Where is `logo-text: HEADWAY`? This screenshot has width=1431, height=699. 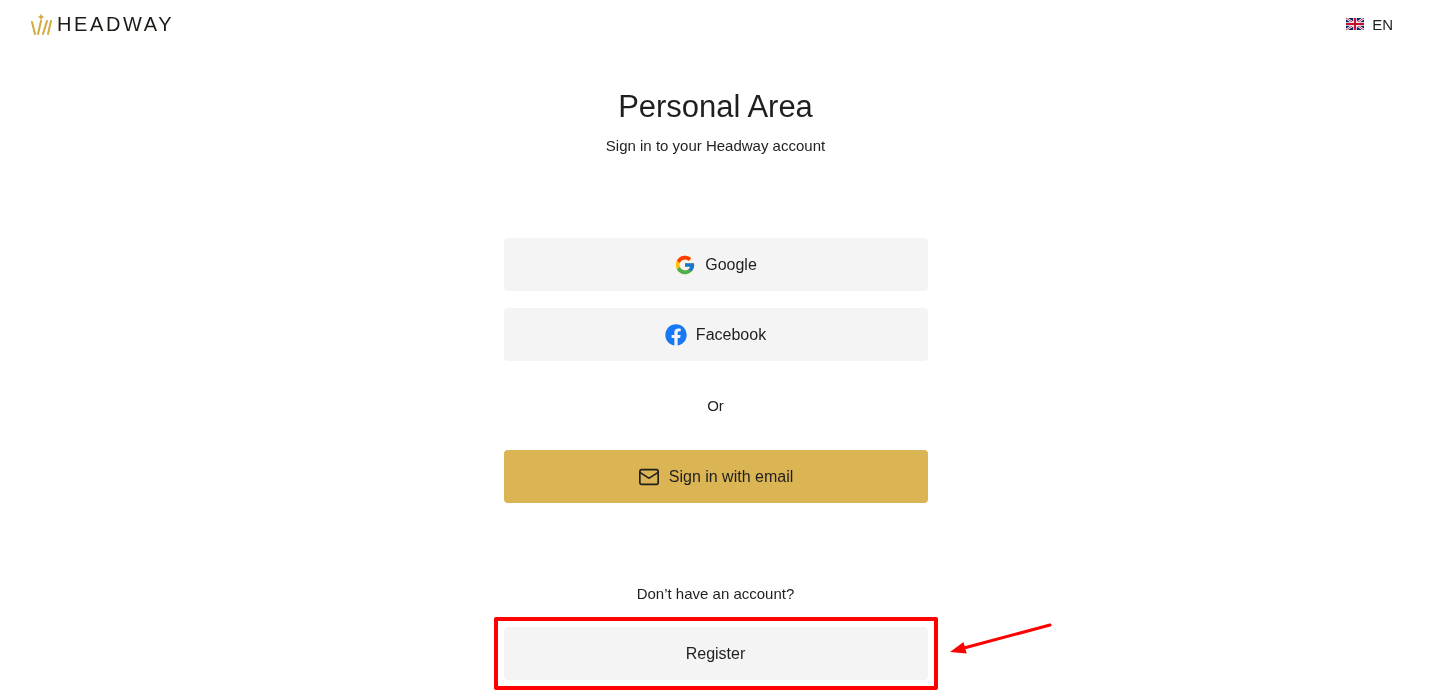 logo-text: HEADWAY is located at coordinates (116, 24).